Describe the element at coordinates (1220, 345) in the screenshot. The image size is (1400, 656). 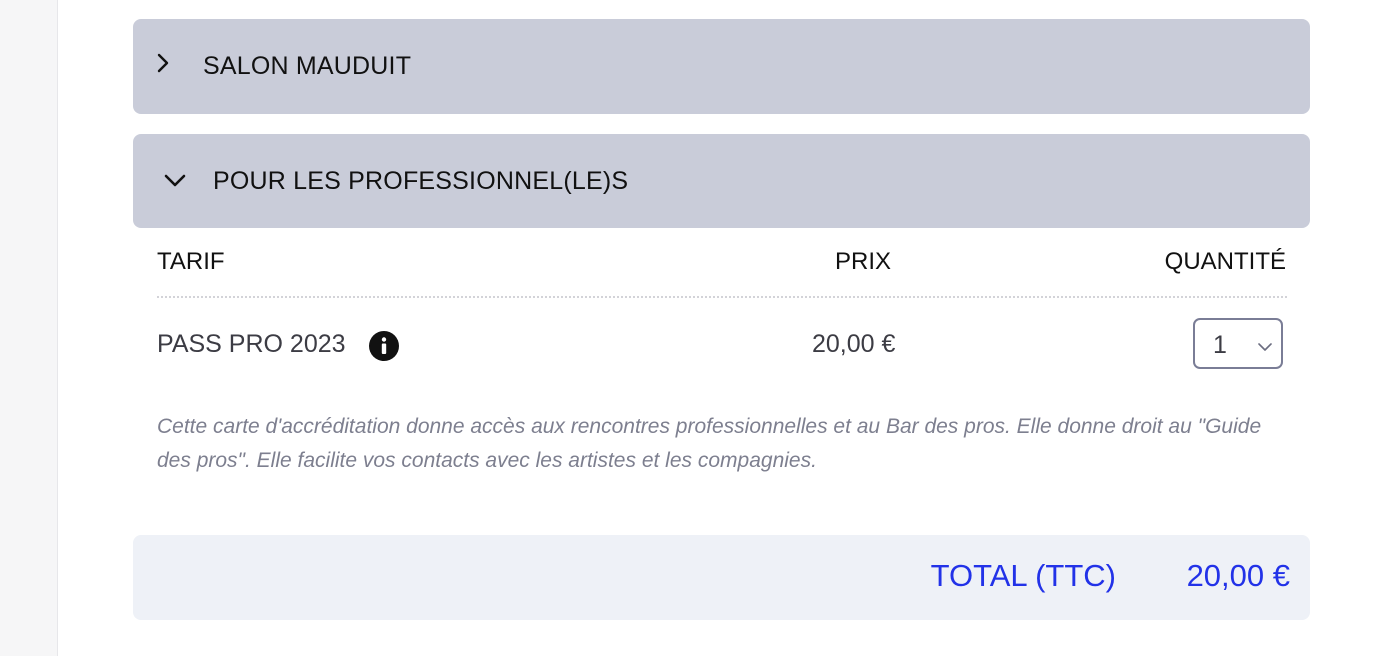
I see `quantity-value: 1` at that location.